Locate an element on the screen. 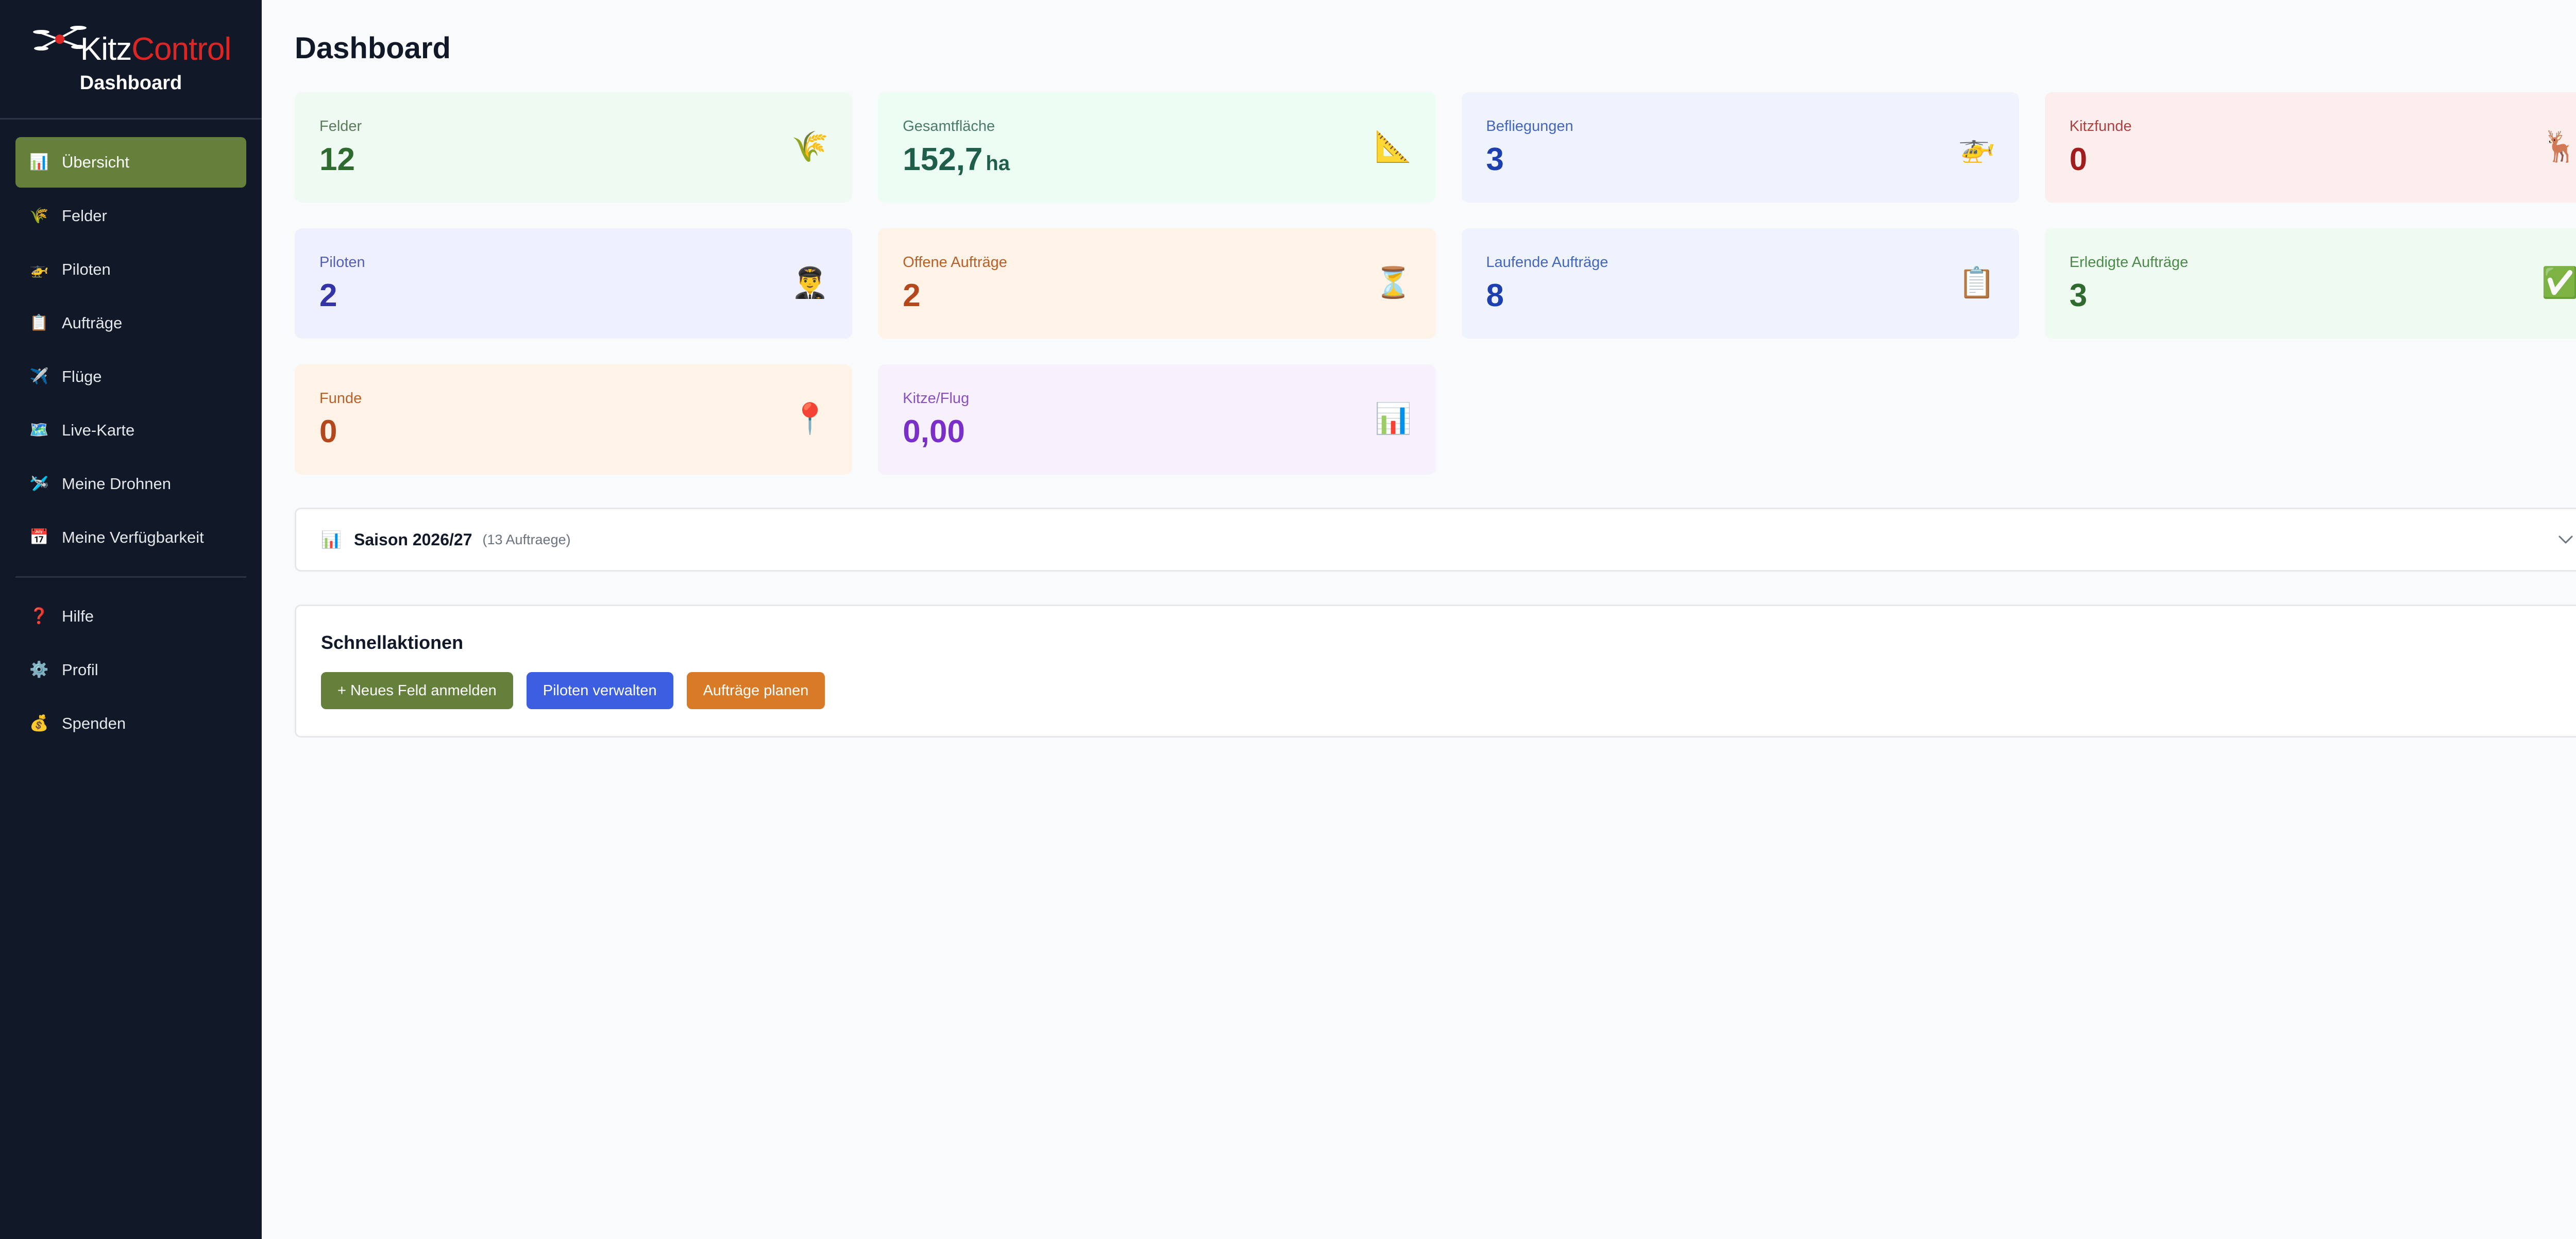 Image resolution: width=2576 pixels, height=1239 pixels. drone-icon: 🛩️ is located at coordinates (39, 483).